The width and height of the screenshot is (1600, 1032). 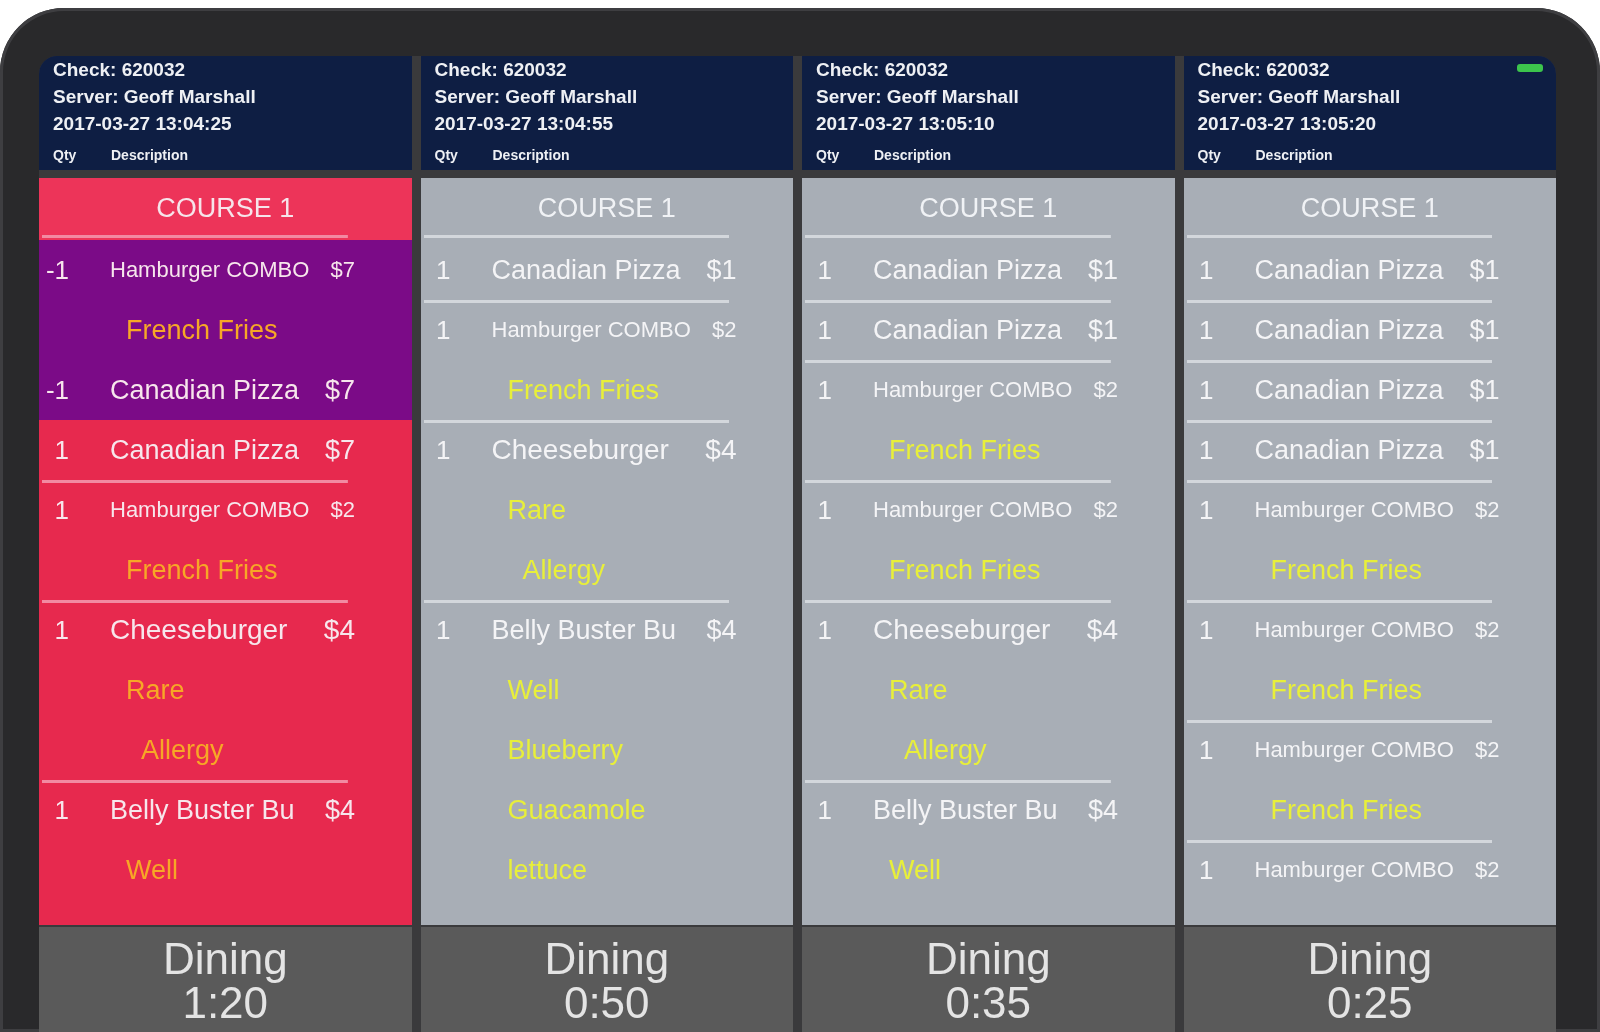 I want to click on order-item-row: 1 Canadian Pizza $7, so click(x=225, y=450).